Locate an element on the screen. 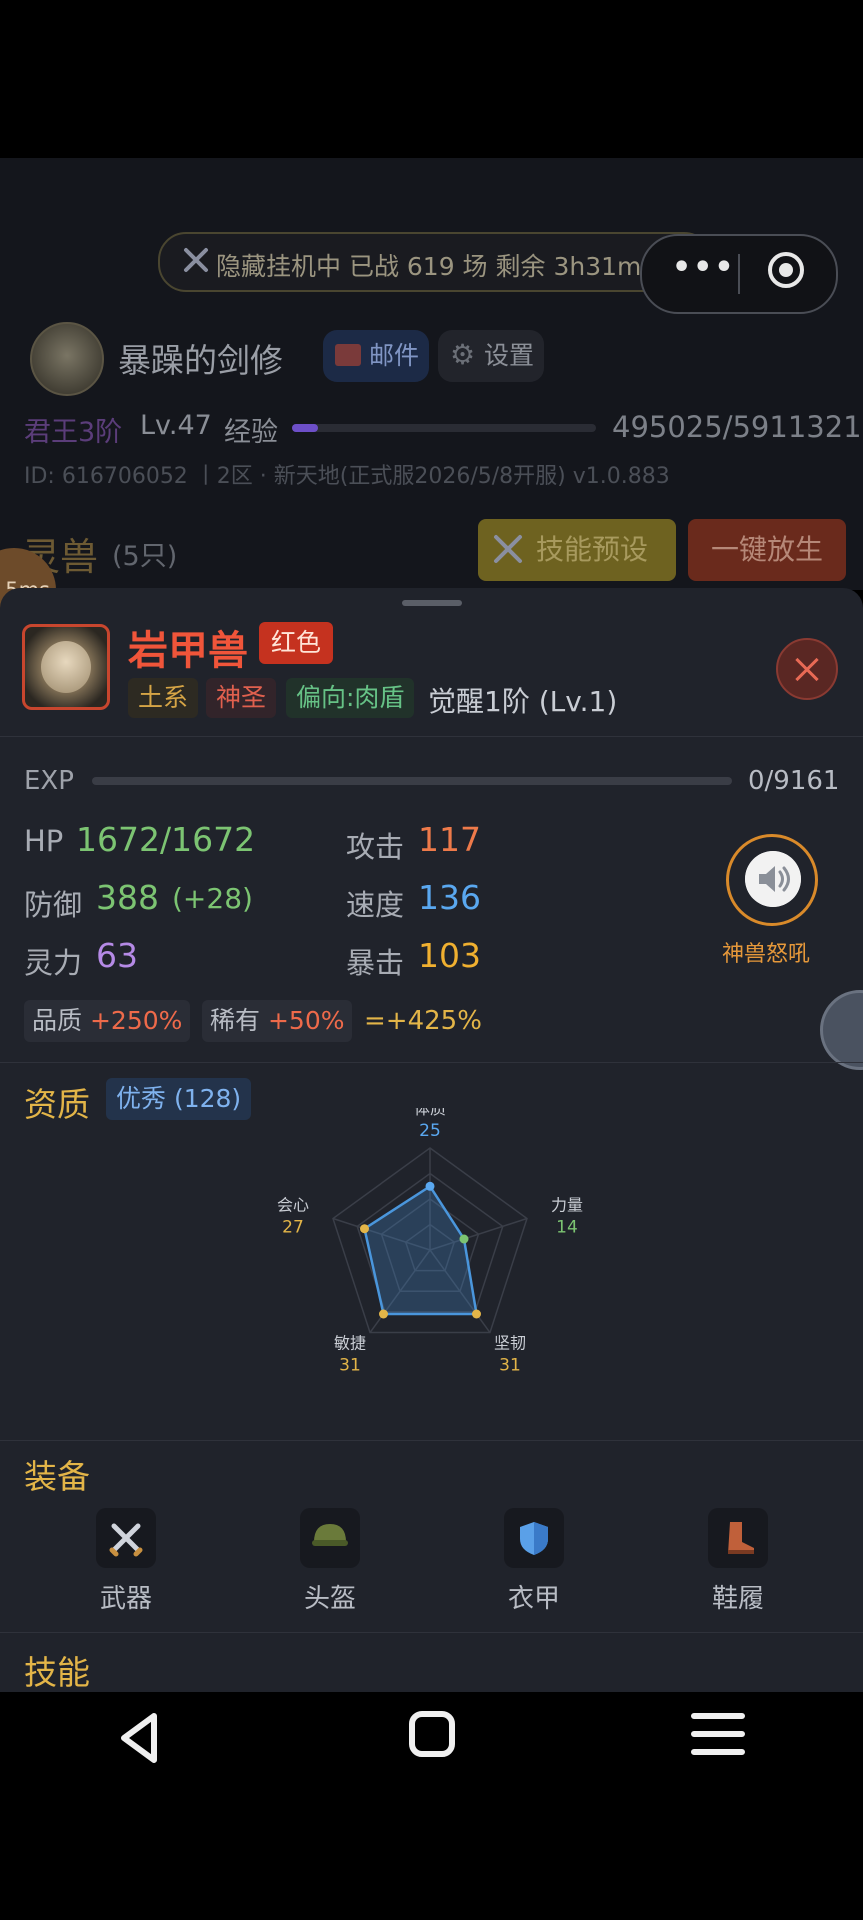 This screenshot has height=1920, width=863. spirit-power-value: 63 is located at coordinates (117, 955).